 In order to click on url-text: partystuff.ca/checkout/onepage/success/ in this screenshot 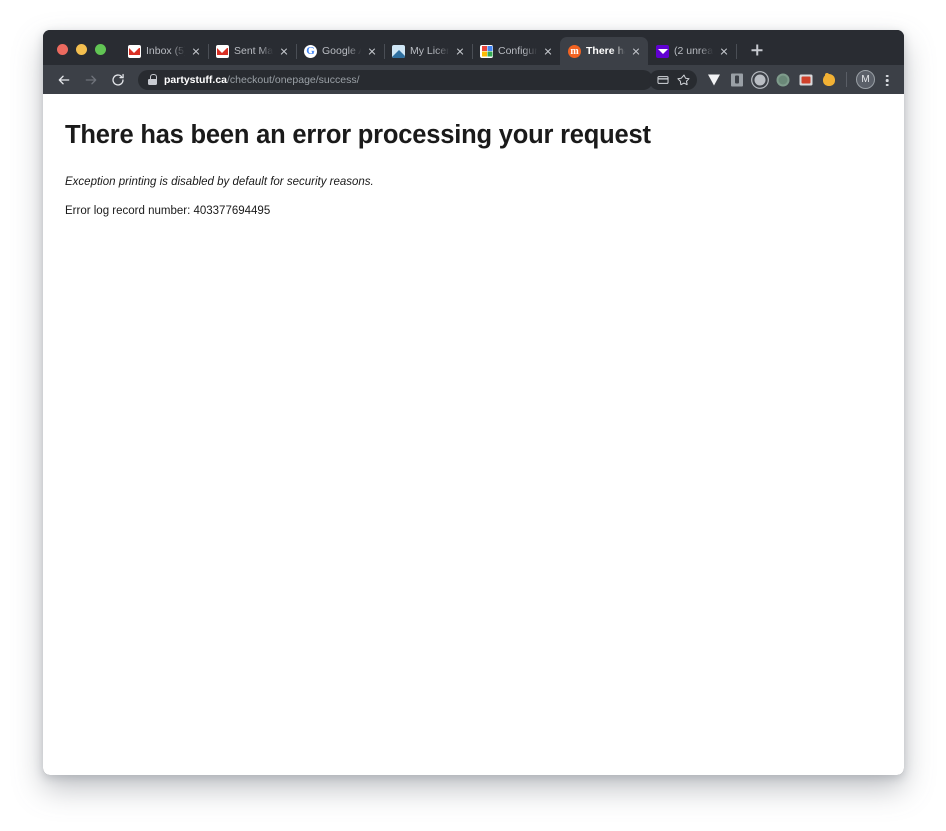, I will do `click(262, 80)`.